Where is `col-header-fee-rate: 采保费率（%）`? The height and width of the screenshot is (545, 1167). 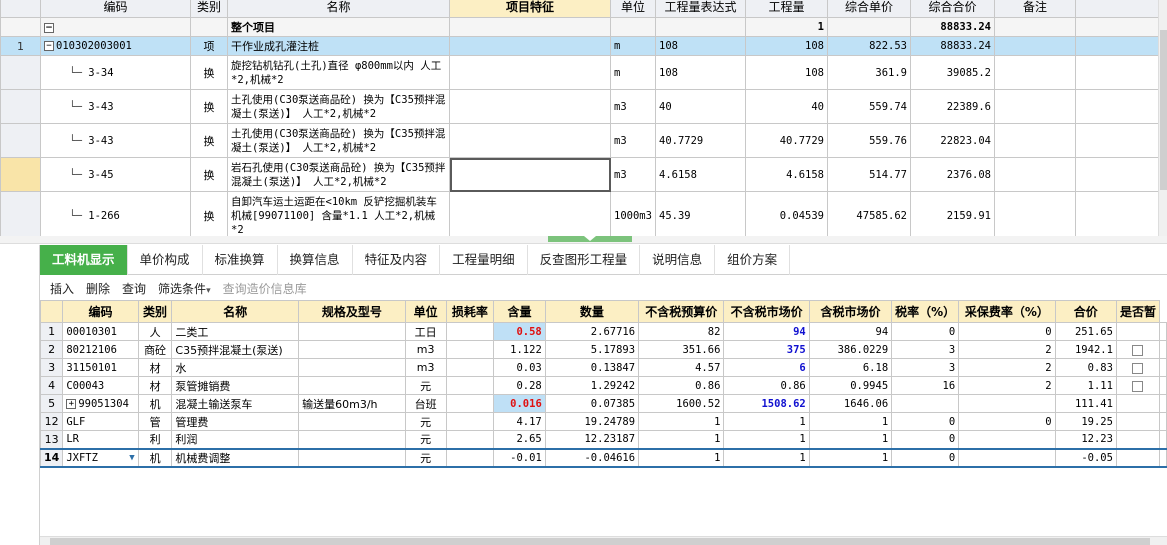
col-header-fee-rate: 采保费率（%） is located at coordinates (1007, 311).